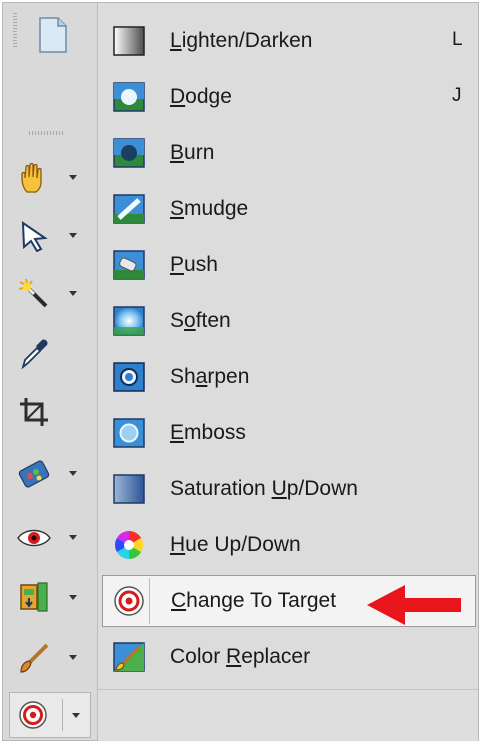 The width and height of the screenshot is (481, 743). I want to click on picture-tube-tool-button, so click(50, 474).